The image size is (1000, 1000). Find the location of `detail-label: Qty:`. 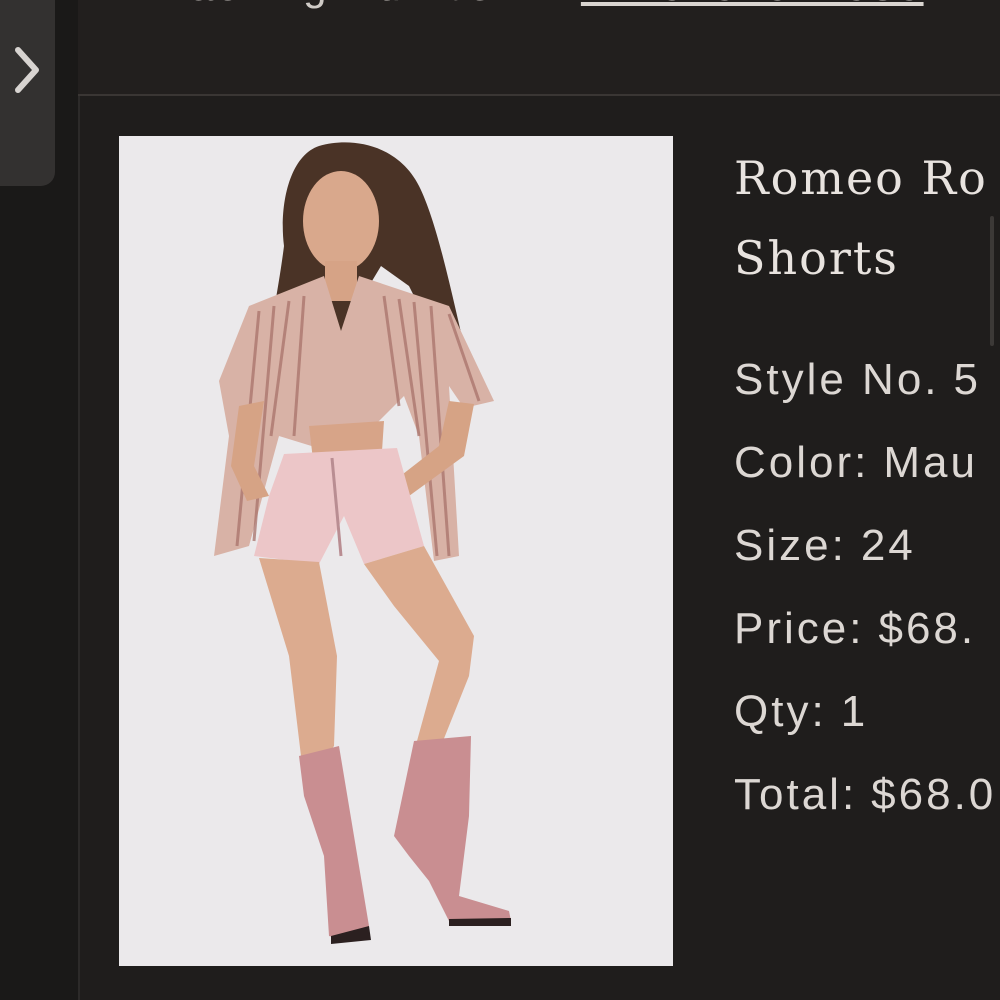

detail-label: Qty: is located at coordinates (780, 711).